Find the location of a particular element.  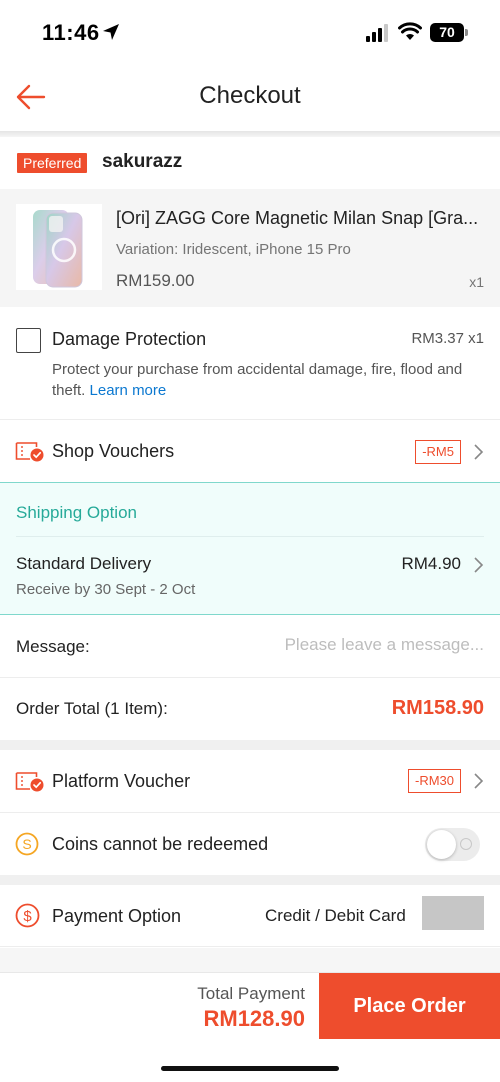

checkout-footer: Total Payment RM128.90 Place Order is located at coordinates (250, 1005).